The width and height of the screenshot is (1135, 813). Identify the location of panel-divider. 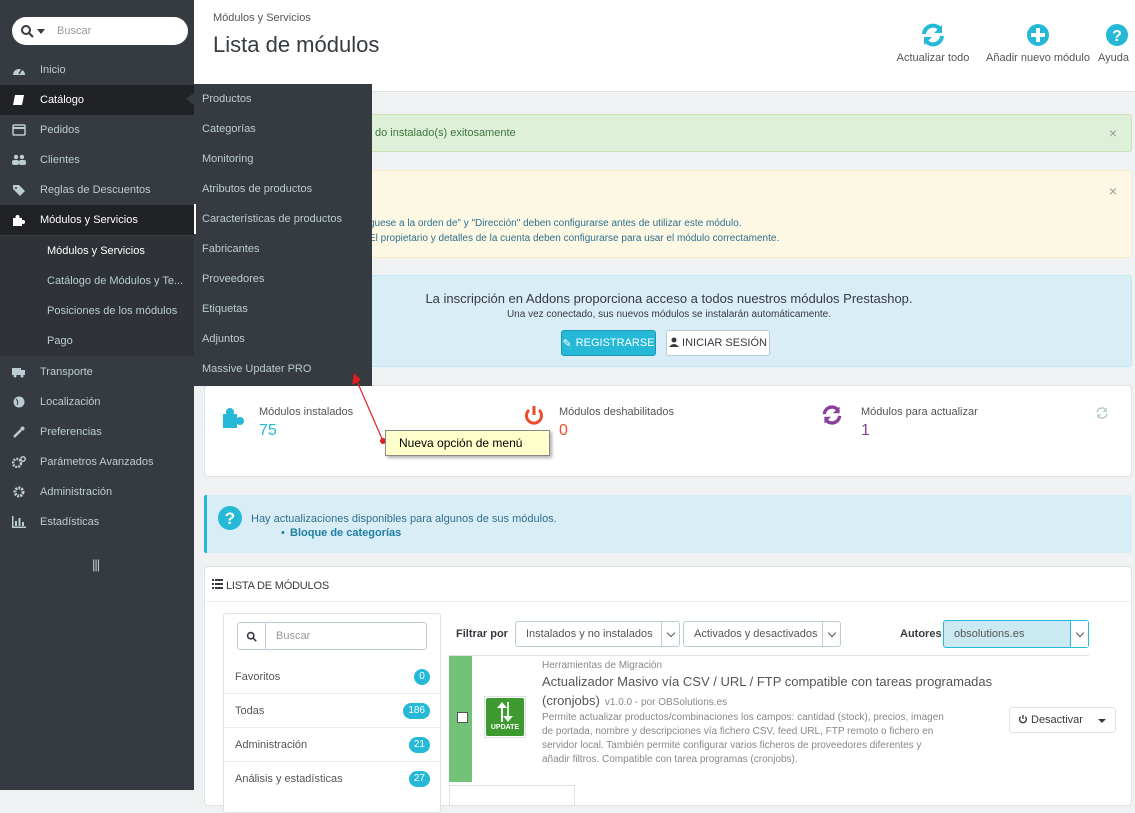
(668, 601).